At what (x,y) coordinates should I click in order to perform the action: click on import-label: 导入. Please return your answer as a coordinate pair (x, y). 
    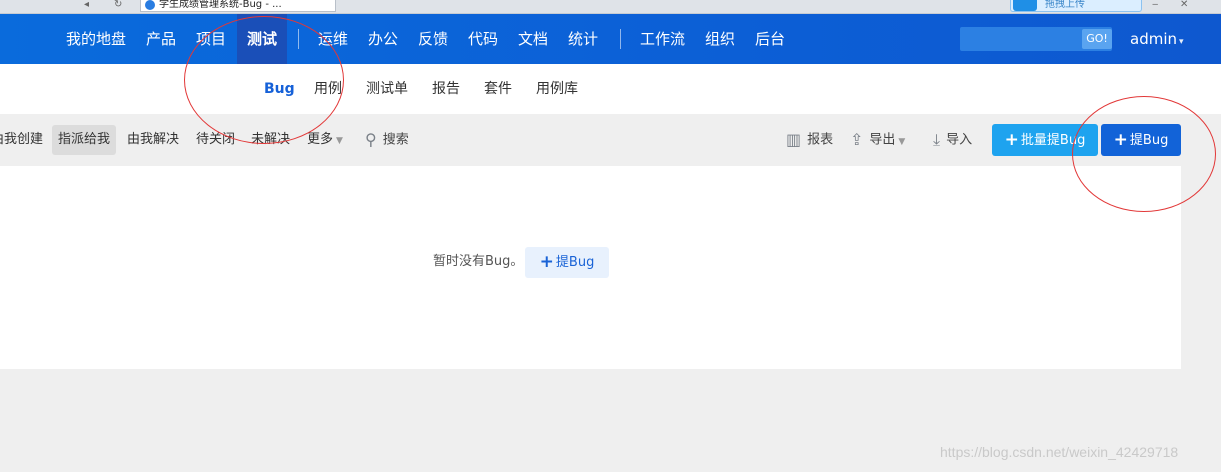
    Looking at the image, I should click on (959, 140).